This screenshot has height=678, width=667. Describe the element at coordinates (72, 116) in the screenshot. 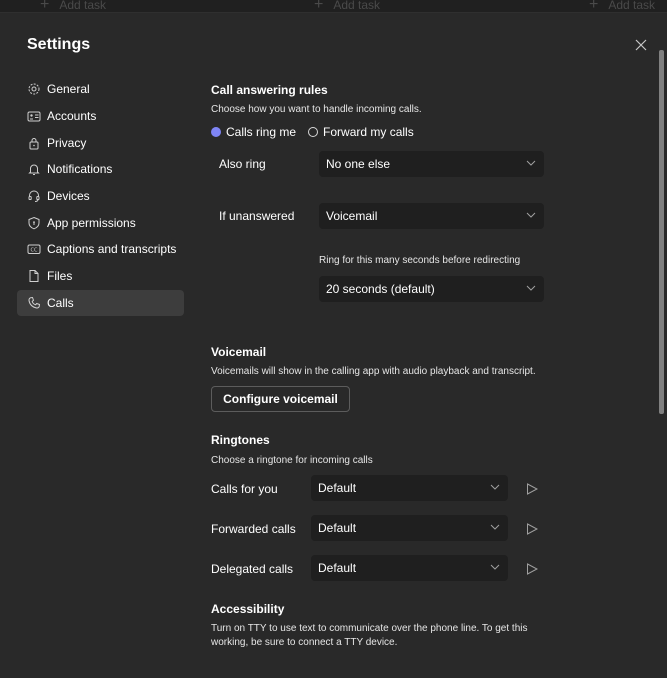

I see `sidebar-item-label: Accounts` at that location.